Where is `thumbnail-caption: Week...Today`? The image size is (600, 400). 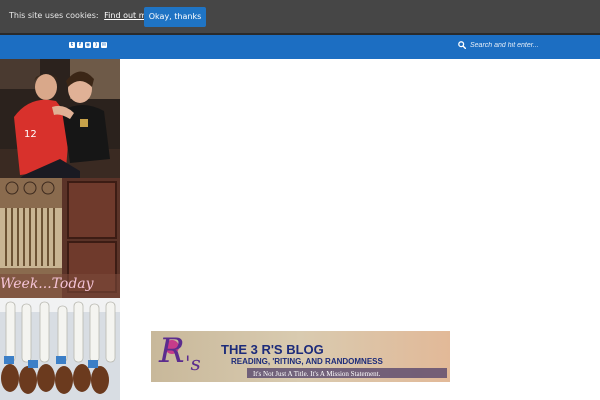 thumbnail-caption: Week...Today is located at coordinates (47, 284).